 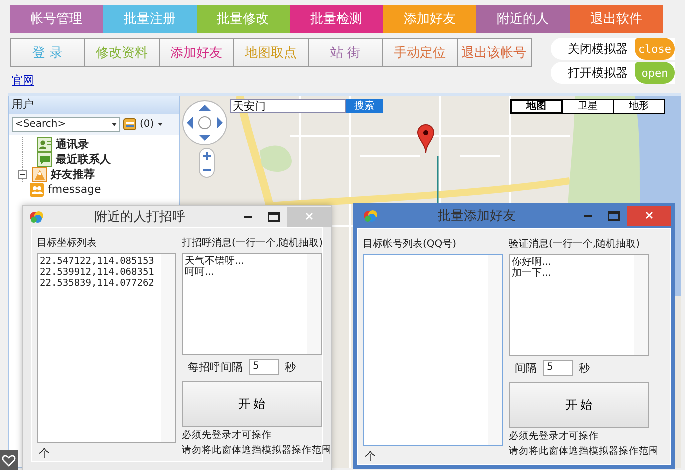 What do you see at coordinates (106, 348) in the screenshot?
I see `target-list-field: 22.547122,114.085153 22.539912,114.068351 22.535839,114.077262` at bounding box center [106, 348].